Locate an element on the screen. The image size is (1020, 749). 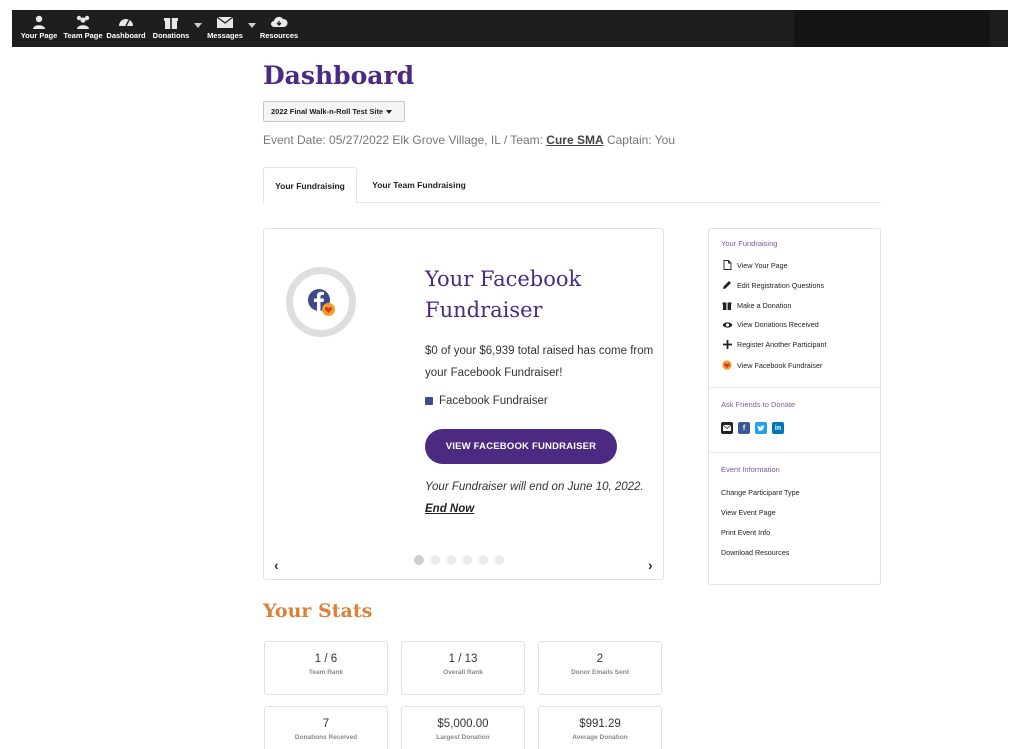
nav-label: Dashboard is located at coordinates (126, 35).